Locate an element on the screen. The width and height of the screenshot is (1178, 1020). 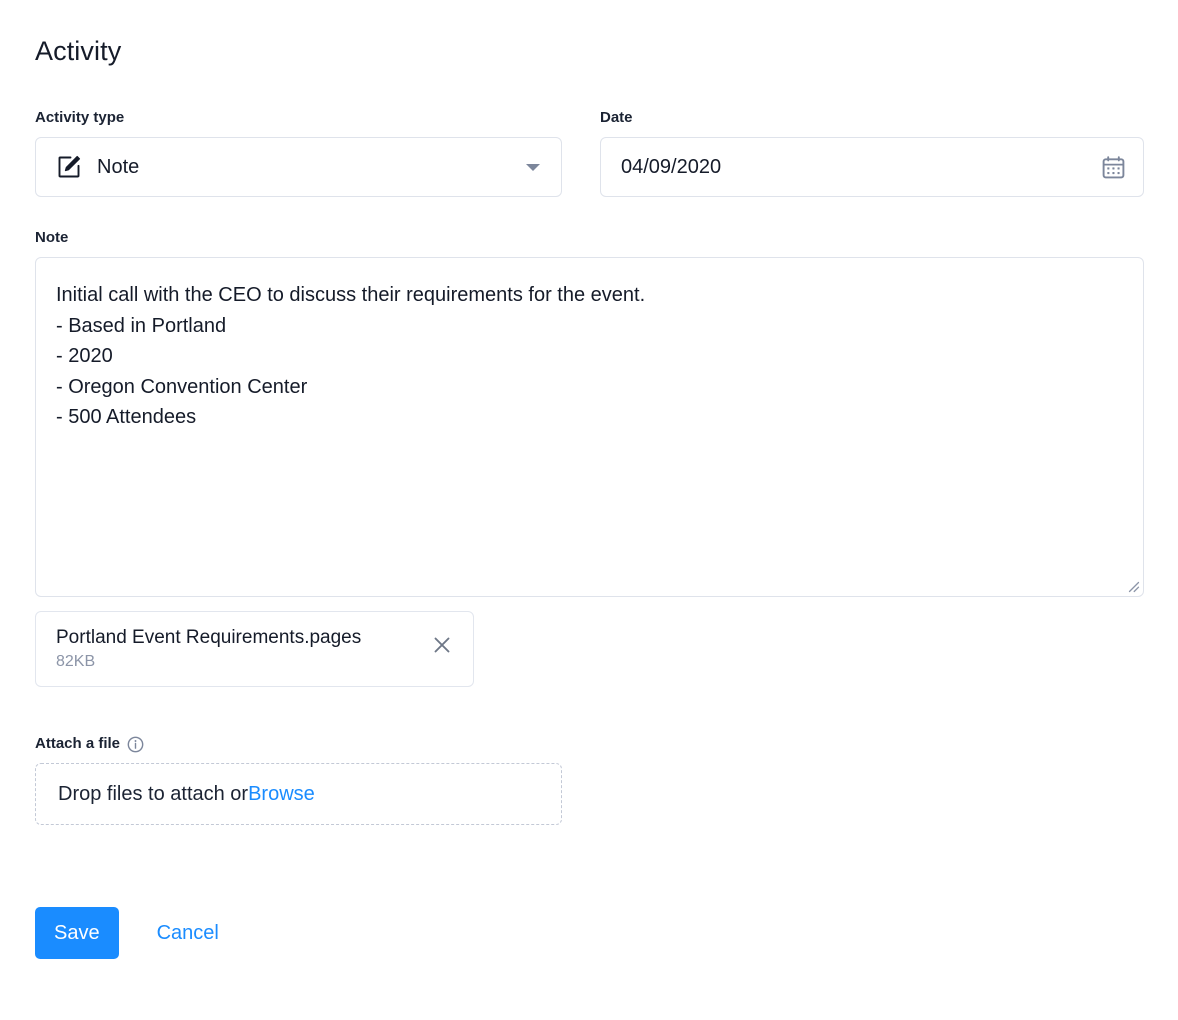
cancel-button: Cancel is located at coordinates (188, 933).